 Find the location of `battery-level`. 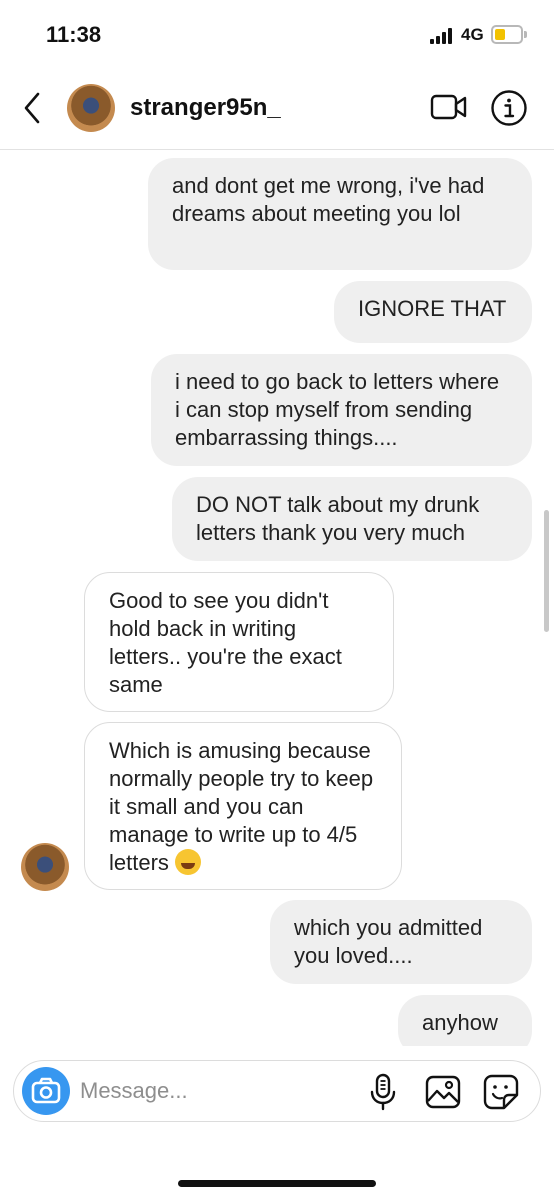

battery-level is located at coordinates (500, 34).